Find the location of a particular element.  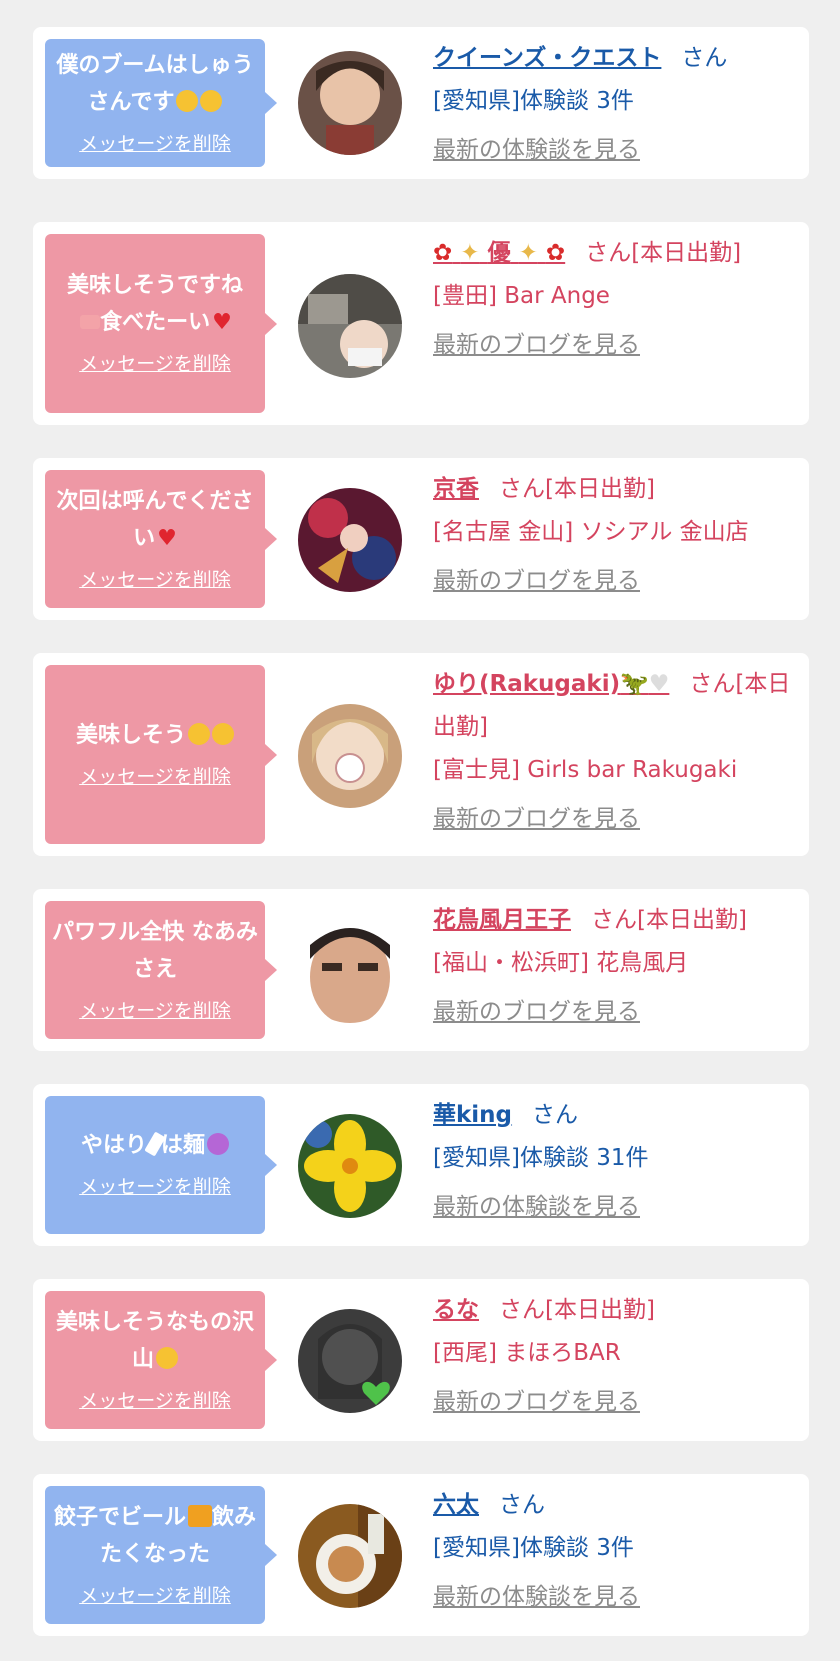

message-bubble: 僕のブームはしゅうさんです メッセージを削除 is located at coordinates (161, 103).